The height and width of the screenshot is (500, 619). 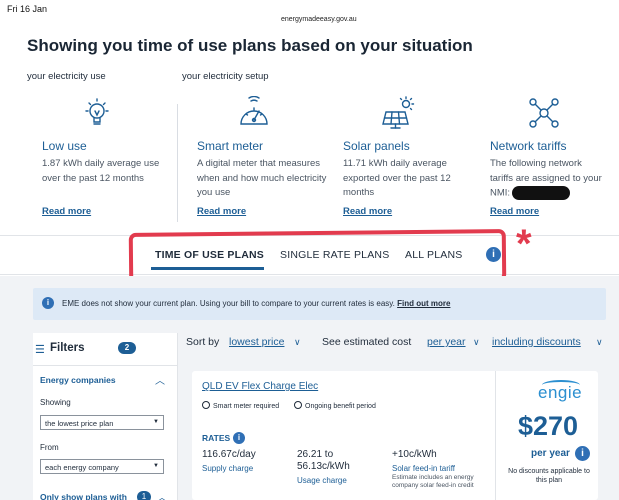 What do you see at coordinates (260, 386) in the screenshot?
I see `plan-name-link: QLD EV Flex Charge Elec` at bounding box center [260, 386].